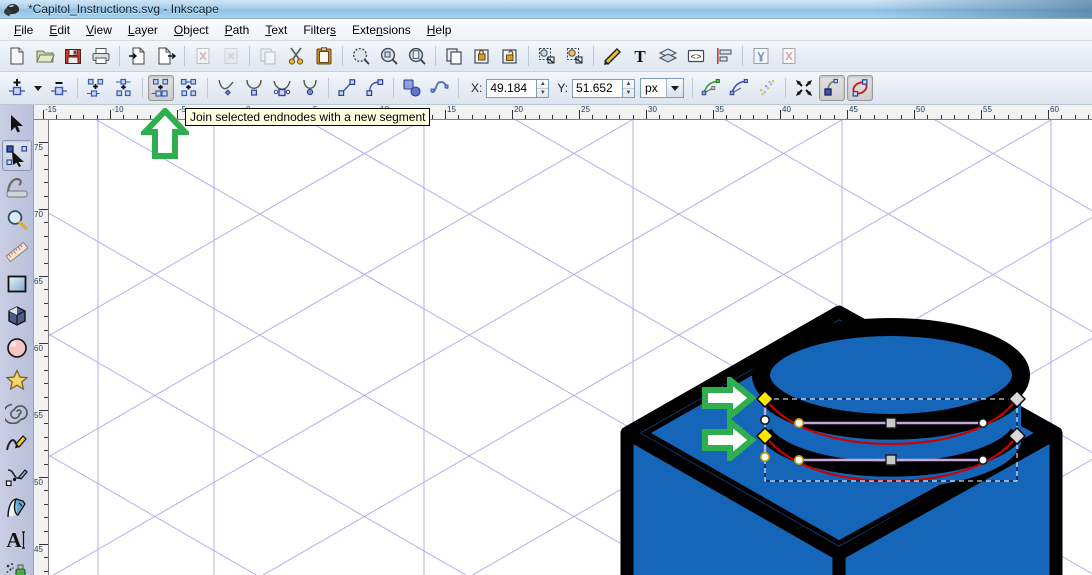 The width and height of the screenshot is (1092, 575). What do you see at coordinates (138, 56) in the screenshot?
I see `import-icon` at bounding box center [138, 56].